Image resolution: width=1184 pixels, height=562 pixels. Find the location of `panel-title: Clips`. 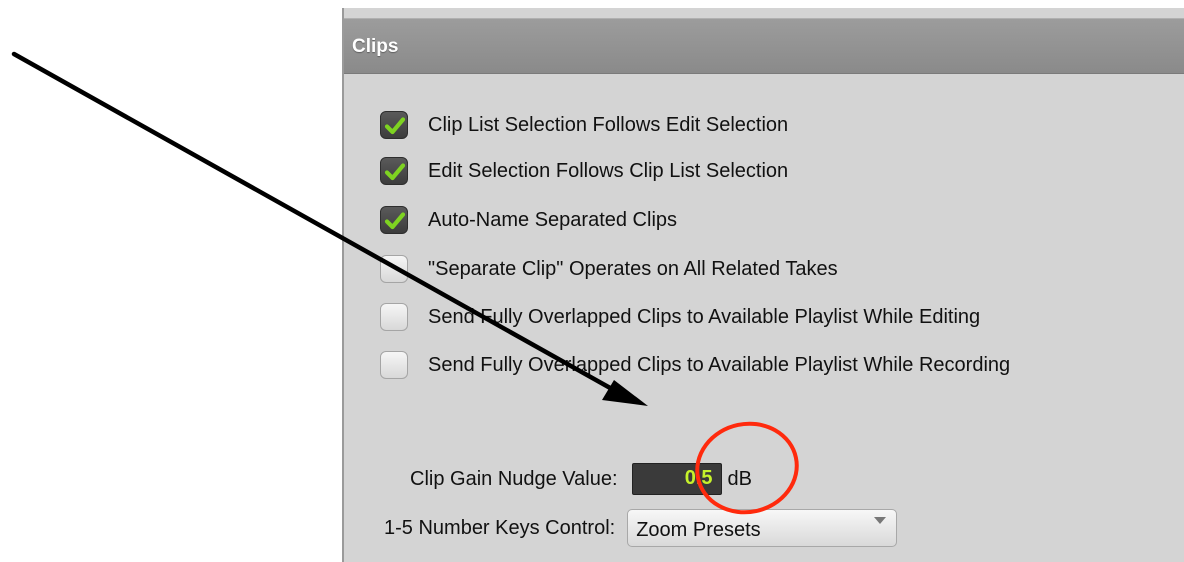

panel-title: Clips is located at coordinates (375, 46).